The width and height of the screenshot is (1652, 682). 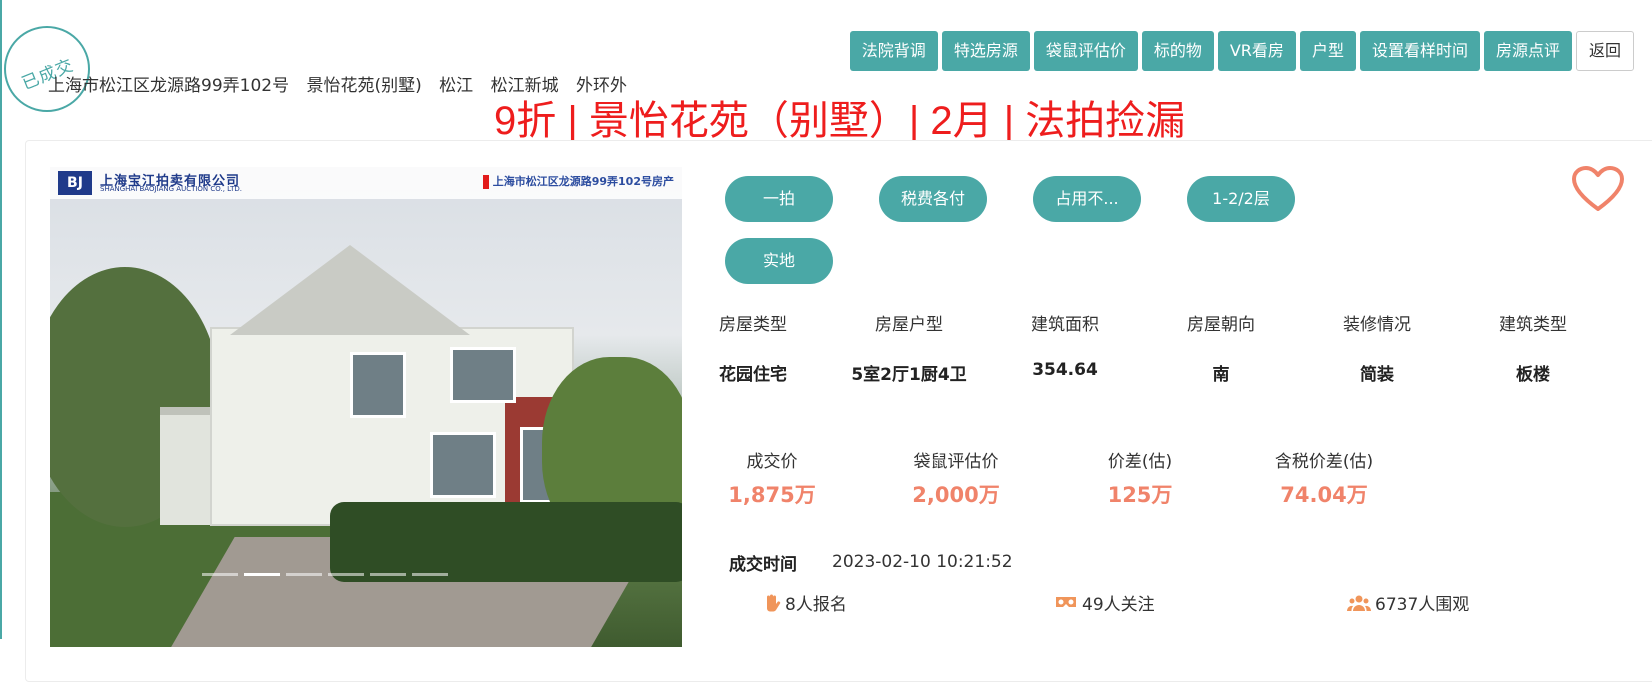 What do you see at coordinates (774, 602) in the screenshot?
I see `hand-icon` at bounding box center [774, 602].